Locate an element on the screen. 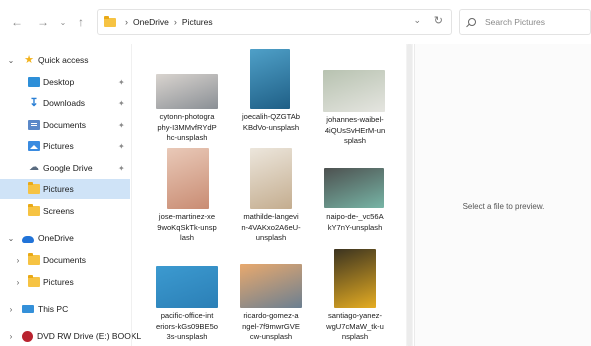 This screenshot has width=591, height=346. breadcrumb-pictures: Pictures is located at coordinates (197, 22).